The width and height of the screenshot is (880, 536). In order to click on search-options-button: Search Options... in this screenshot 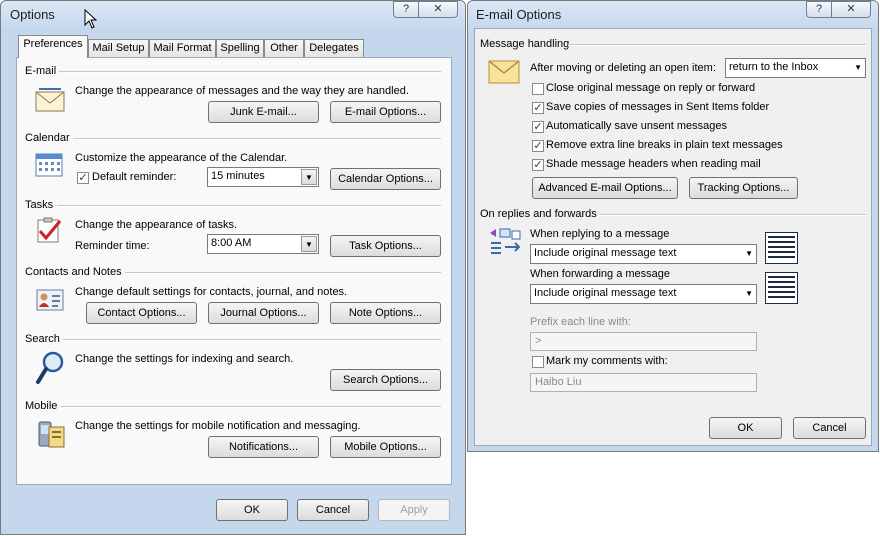, I will do `click(385, 380)`.